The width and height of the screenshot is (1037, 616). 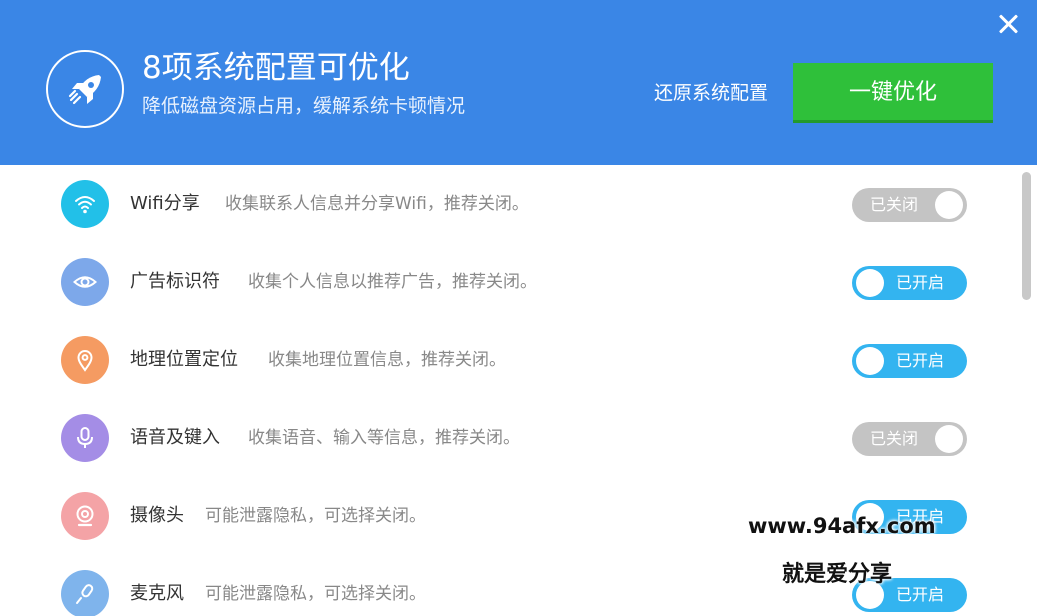 What do you see at coordinates (837, 574) in the screenshot?
I see `watermark-slogan: 就是爱分享` at bounding box center [837, 574].